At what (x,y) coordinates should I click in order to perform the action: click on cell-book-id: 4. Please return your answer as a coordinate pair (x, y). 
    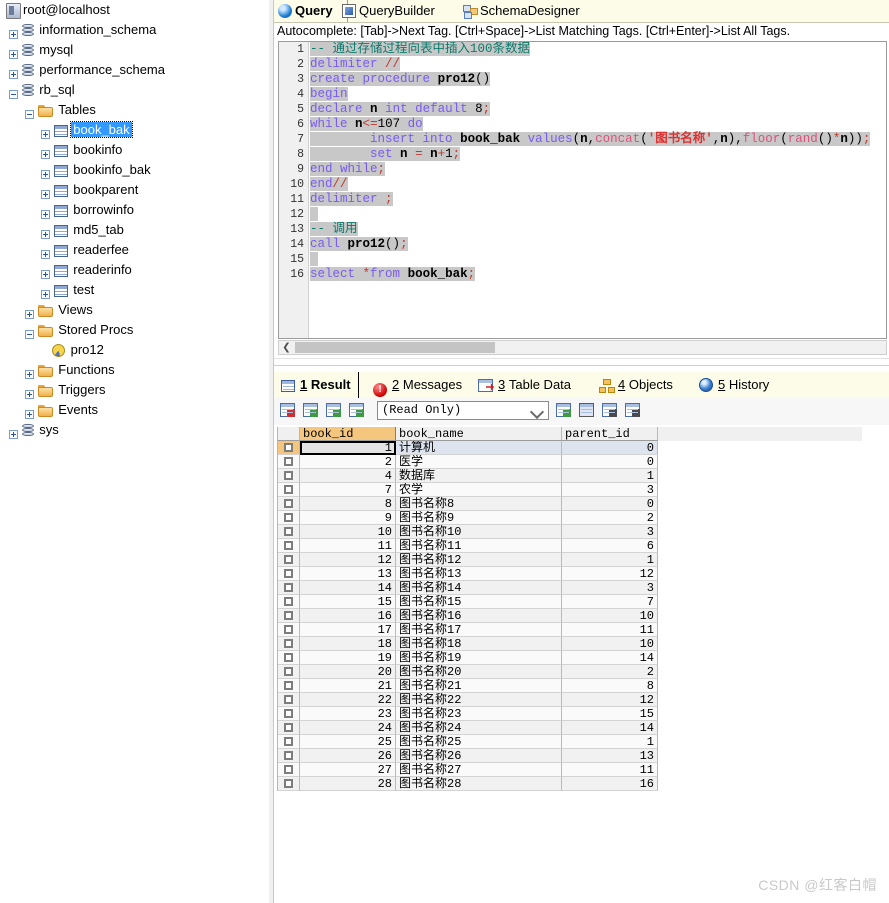
    Looking at the image, I should click on (348, 476).